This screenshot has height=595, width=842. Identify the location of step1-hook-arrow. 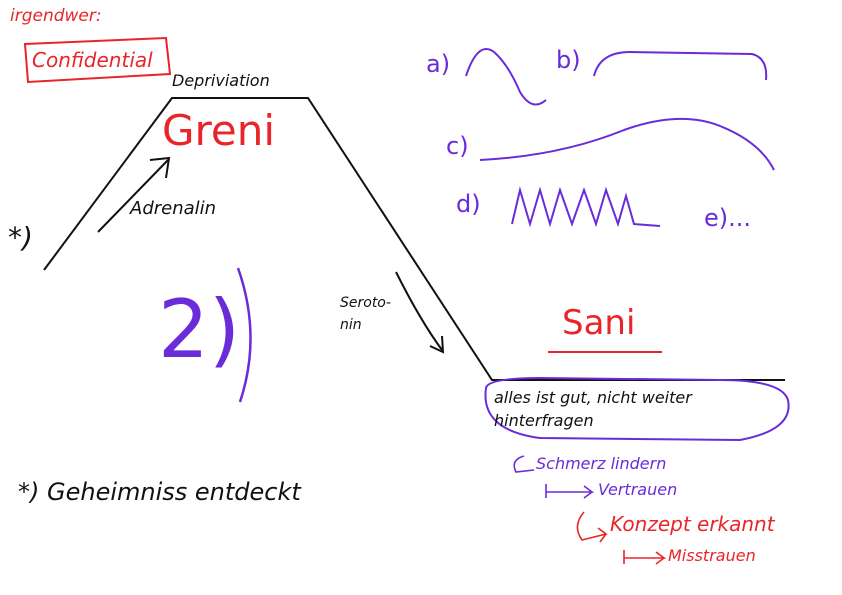
(524, 464).